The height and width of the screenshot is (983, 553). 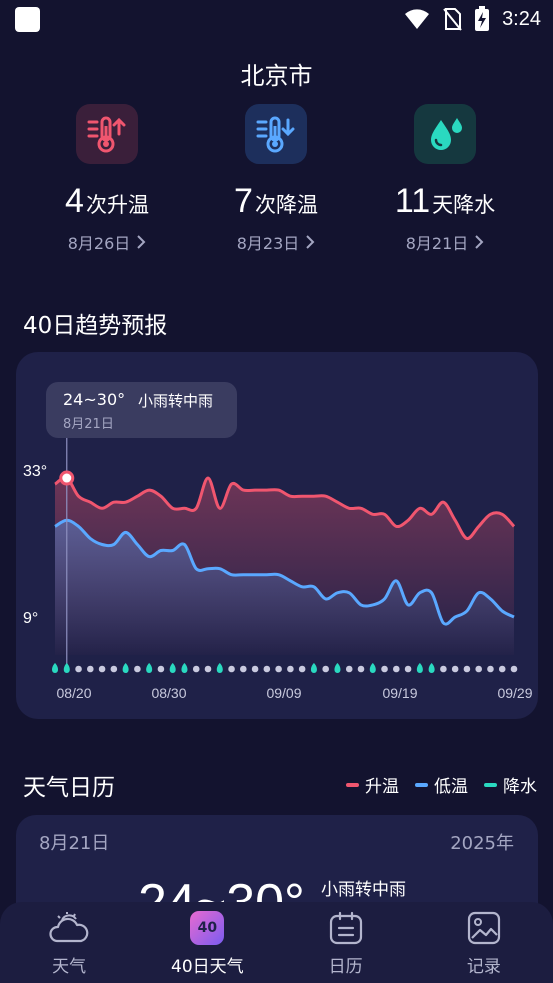 I want to click on nav-label-weather: 天气, so click(x=69, y=967).